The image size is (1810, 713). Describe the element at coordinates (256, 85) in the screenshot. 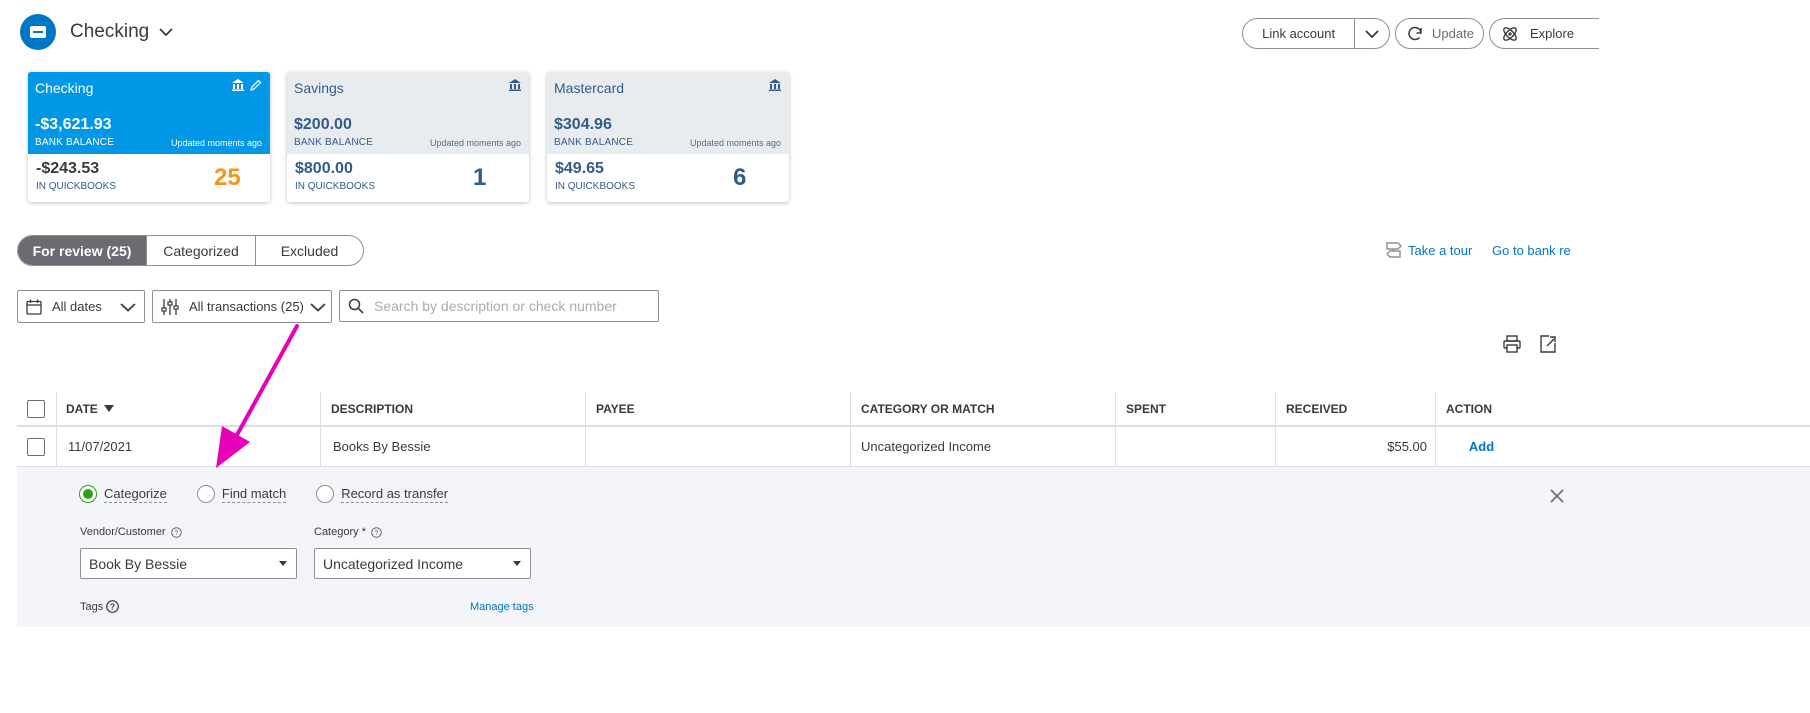

I see `pencil-icon` at that location.